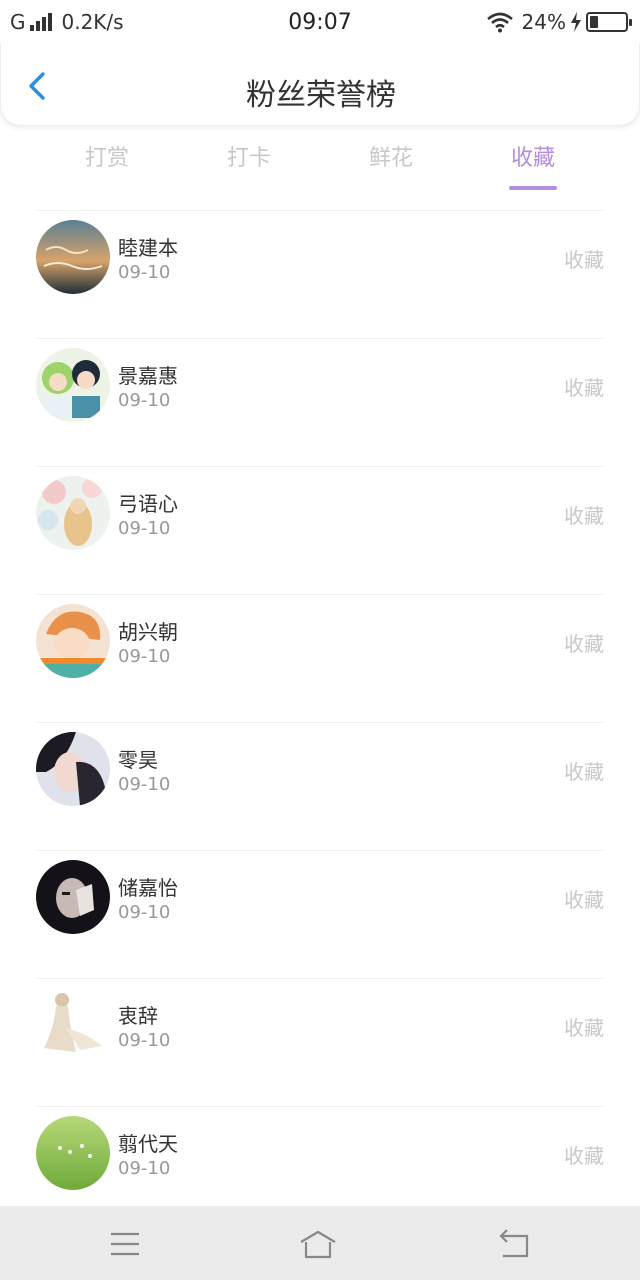 The height and width of the screenshot is (1280, 640). Describe the element at coordinates (148, 888) in the screenshot. I see `fan-name: 储嘉怡` at that location.